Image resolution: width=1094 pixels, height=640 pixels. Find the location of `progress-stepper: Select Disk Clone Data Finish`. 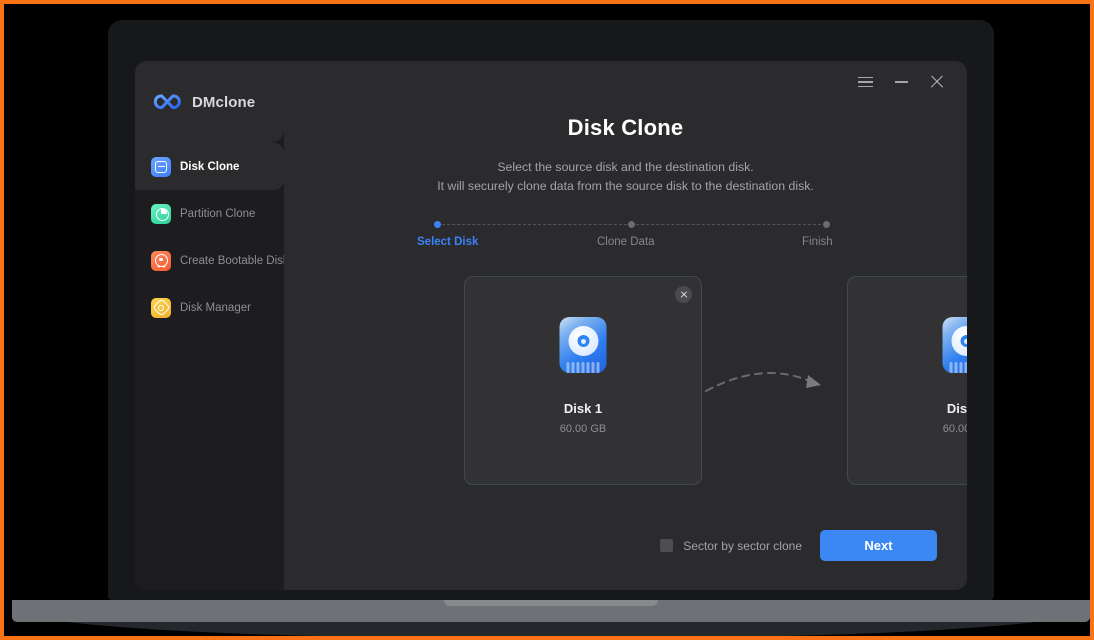

progress-stepper: Select Disk Clone Data Finish is located at coordinates (625, 240).